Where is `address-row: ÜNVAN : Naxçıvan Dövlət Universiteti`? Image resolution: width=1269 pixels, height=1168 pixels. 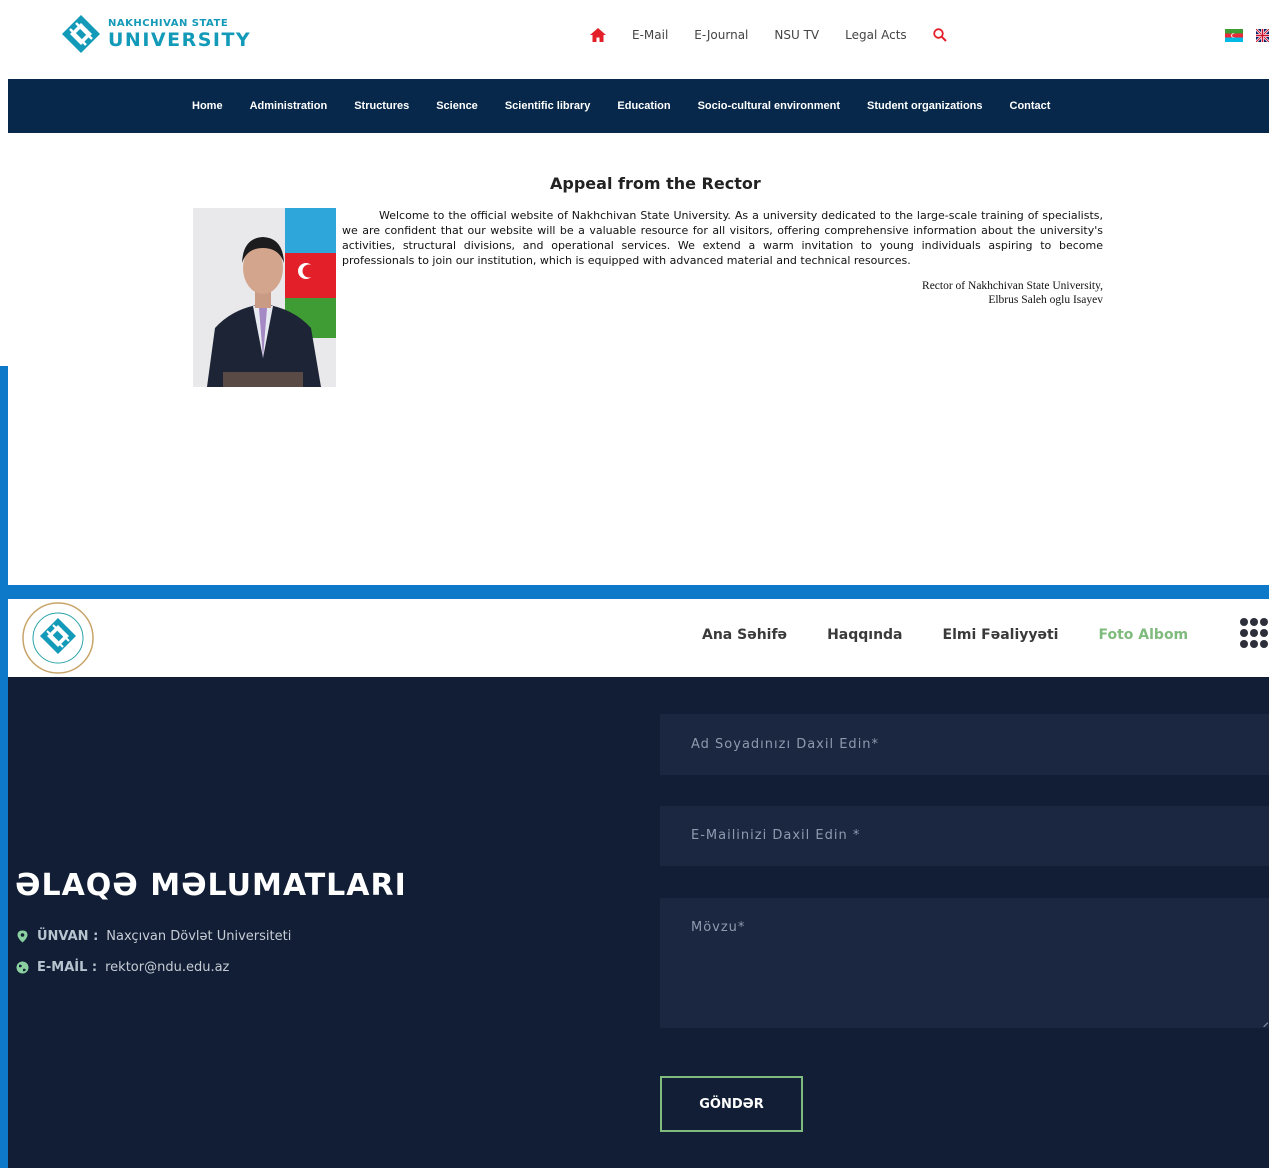 address-row: ÜNVAN : Naxçıvan Dövlət Universiteti is located at coordinates (153, 936).